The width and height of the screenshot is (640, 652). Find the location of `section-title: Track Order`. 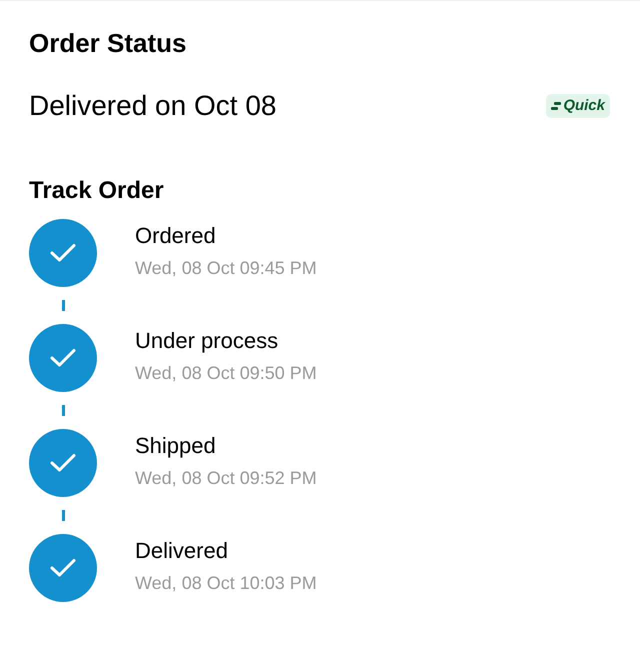

section-title: Track Order is located at coordinates (97, 191).